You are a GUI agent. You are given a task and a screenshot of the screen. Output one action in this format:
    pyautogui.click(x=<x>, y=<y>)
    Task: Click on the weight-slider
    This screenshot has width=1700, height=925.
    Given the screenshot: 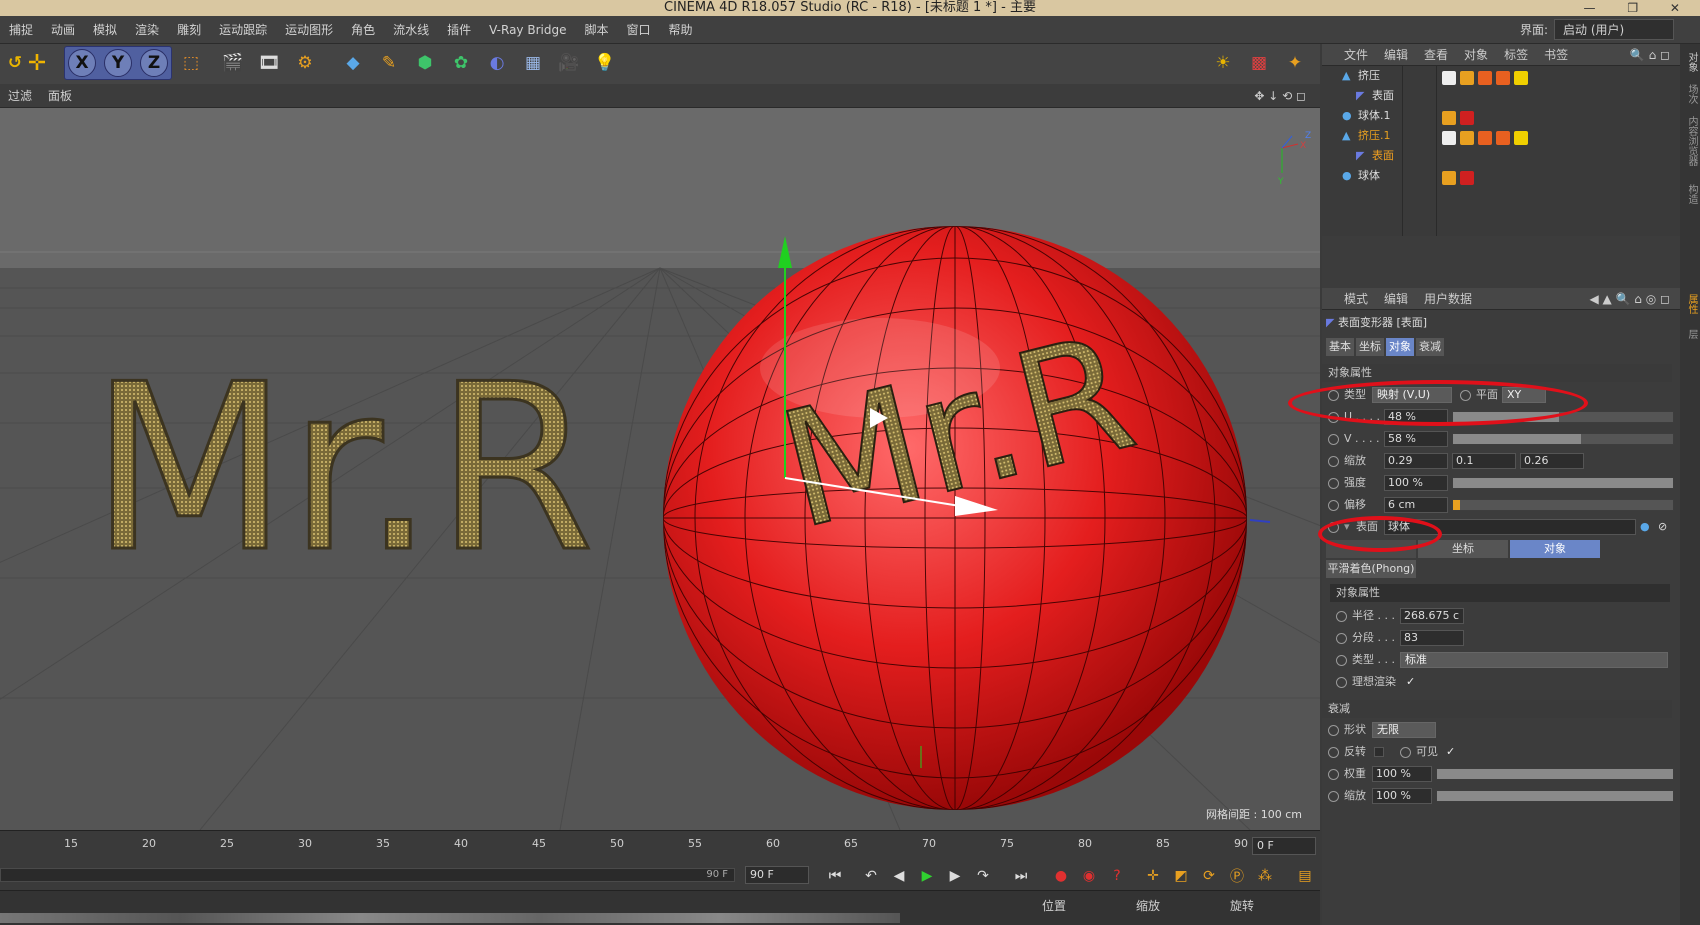 What is the action you would take?
    pyautogui.click(x=1555, y=774)
    